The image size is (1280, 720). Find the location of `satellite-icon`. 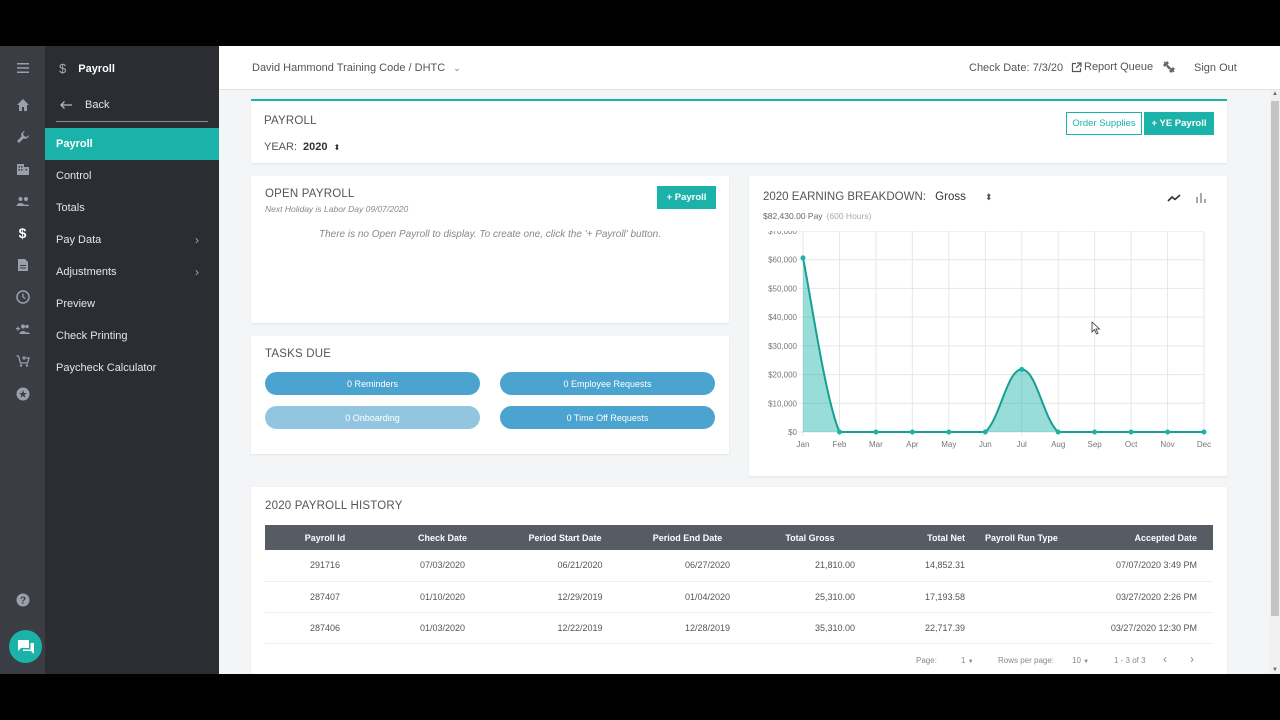

satellite-icon is located at coordinates (1169, 68).